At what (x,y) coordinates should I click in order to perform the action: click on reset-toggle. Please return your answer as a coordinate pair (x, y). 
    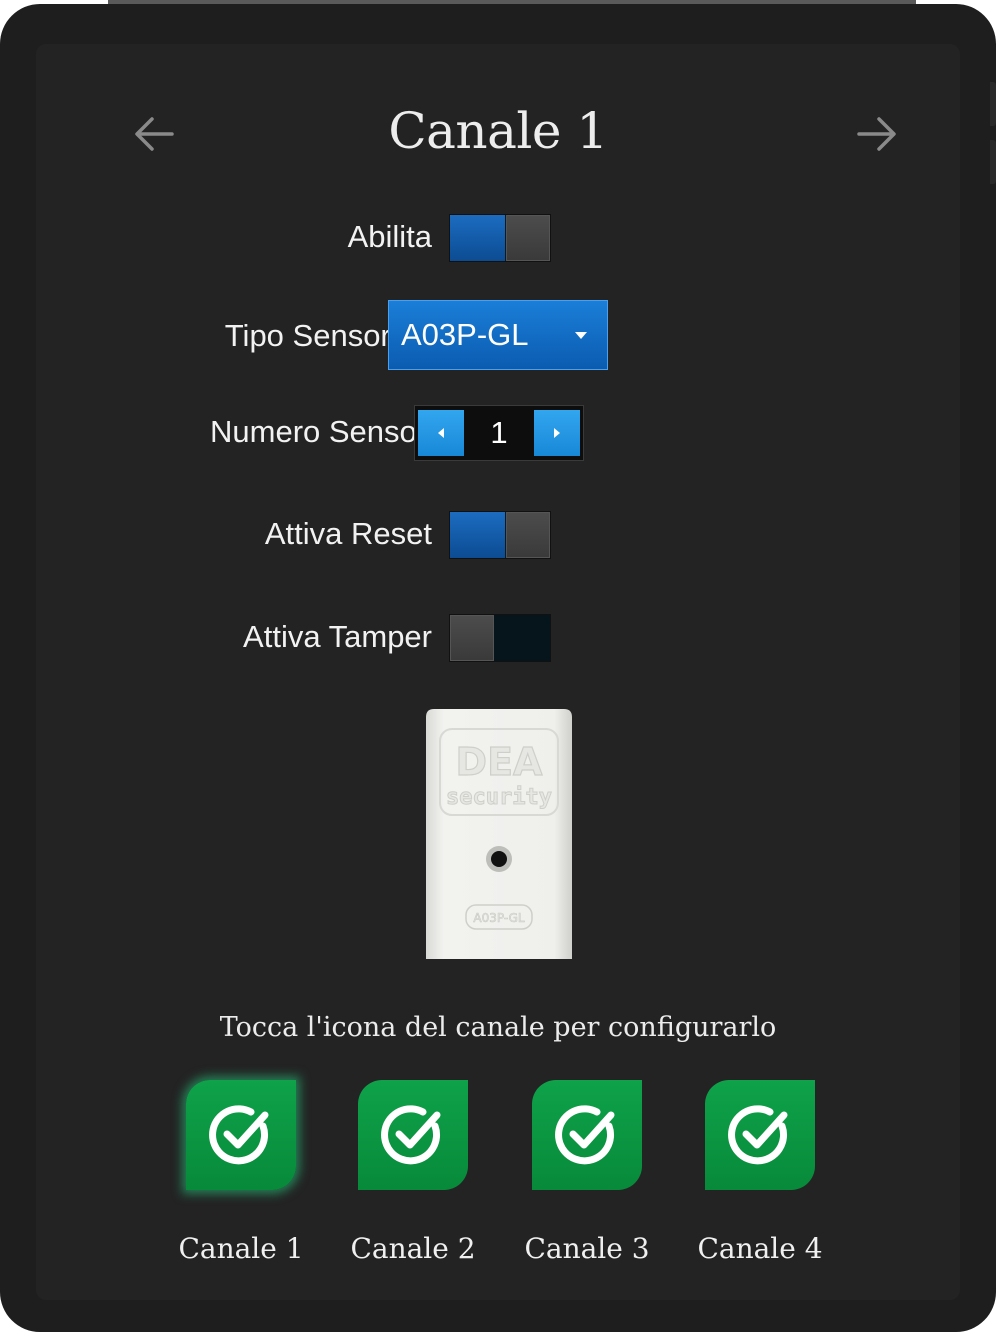
    Looking at the image, I should click on (500, 535).